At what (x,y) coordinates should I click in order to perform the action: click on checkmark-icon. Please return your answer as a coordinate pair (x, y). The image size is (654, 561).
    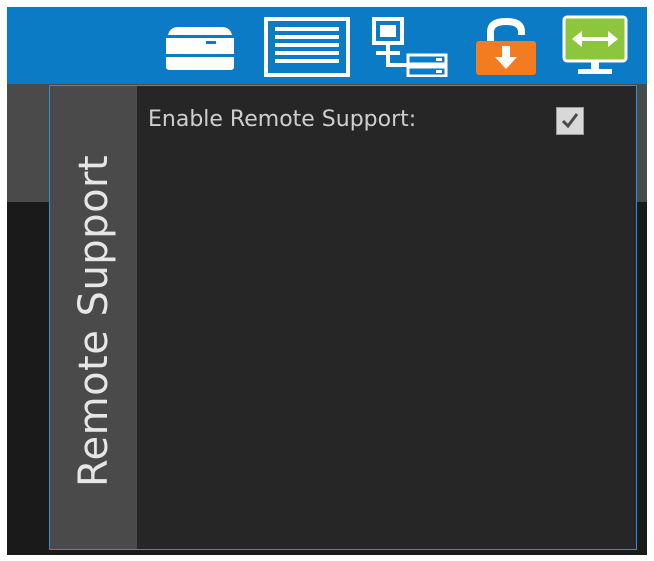
    Looking at the image, I should click on (570, 121).